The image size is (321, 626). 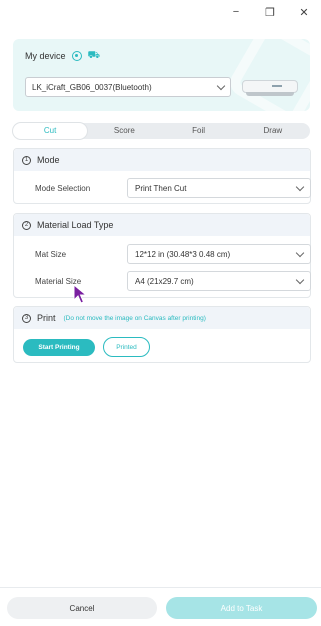 I want to click on material-header: 2 Material Load Type, so click(x=162, y=225).